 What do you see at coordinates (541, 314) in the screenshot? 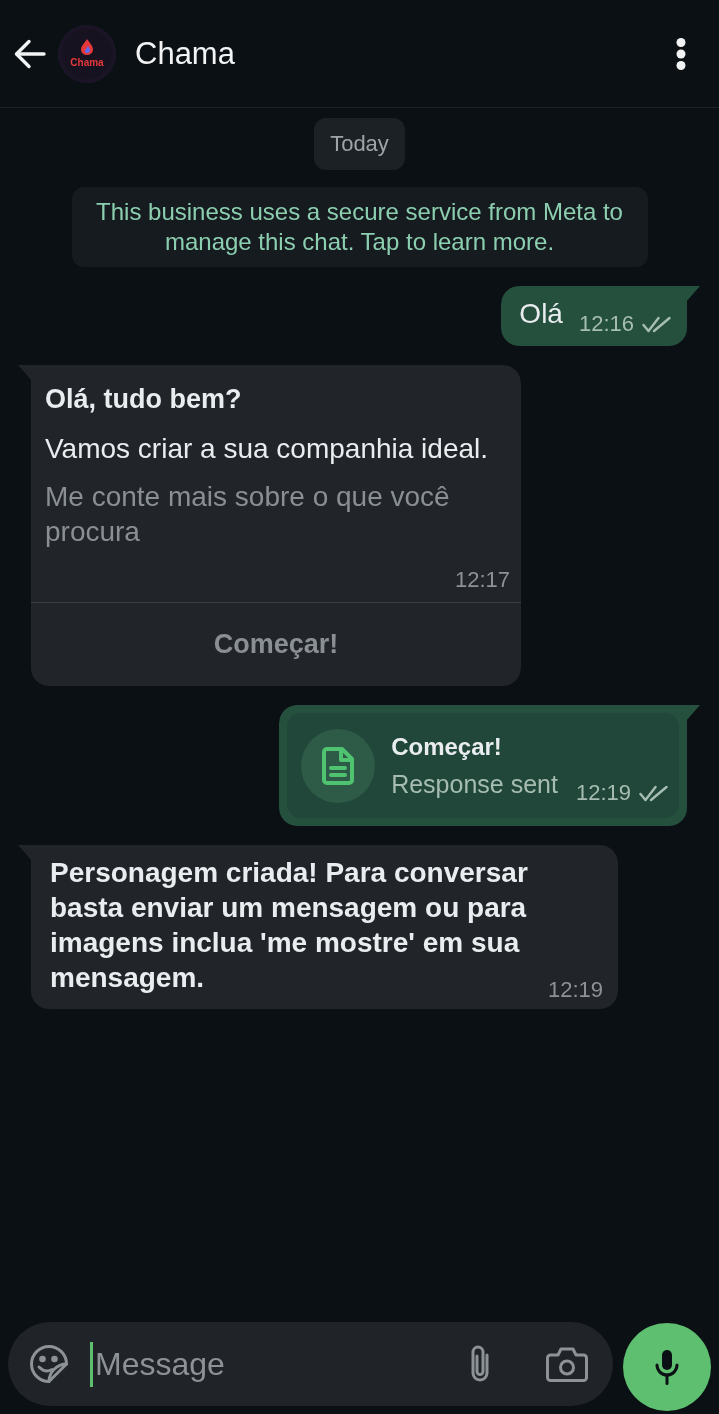
I see `message-text: Olá` at bounding box center [541, 314].